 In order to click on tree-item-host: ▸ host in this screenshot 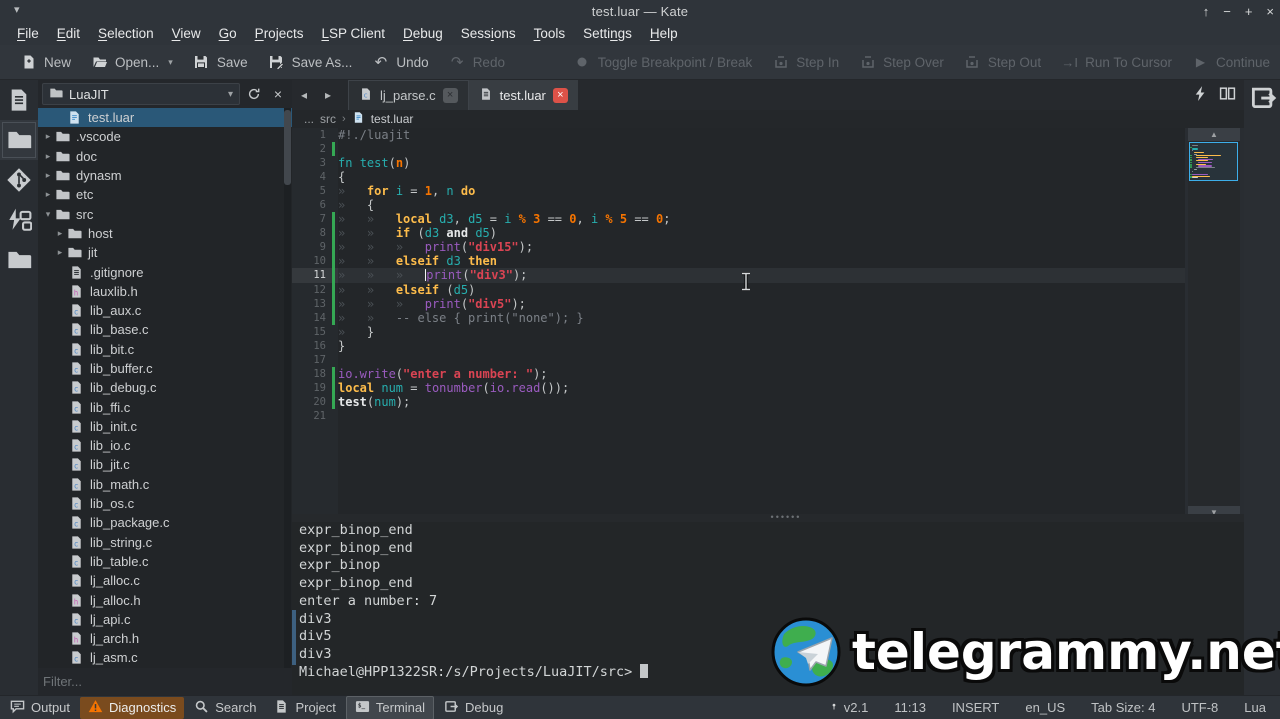, I will do `click(165, 233)`.